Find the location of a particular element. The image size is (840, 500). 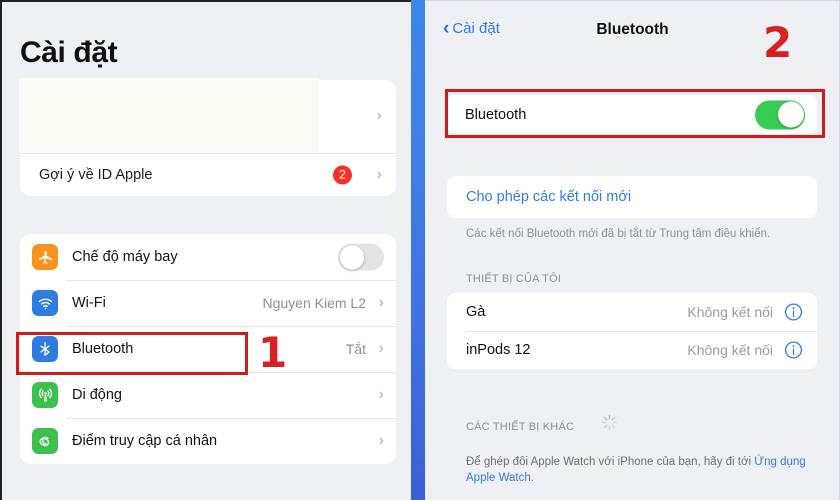

device-row: Gà Không kết nối is located at coordinates (632, 312).